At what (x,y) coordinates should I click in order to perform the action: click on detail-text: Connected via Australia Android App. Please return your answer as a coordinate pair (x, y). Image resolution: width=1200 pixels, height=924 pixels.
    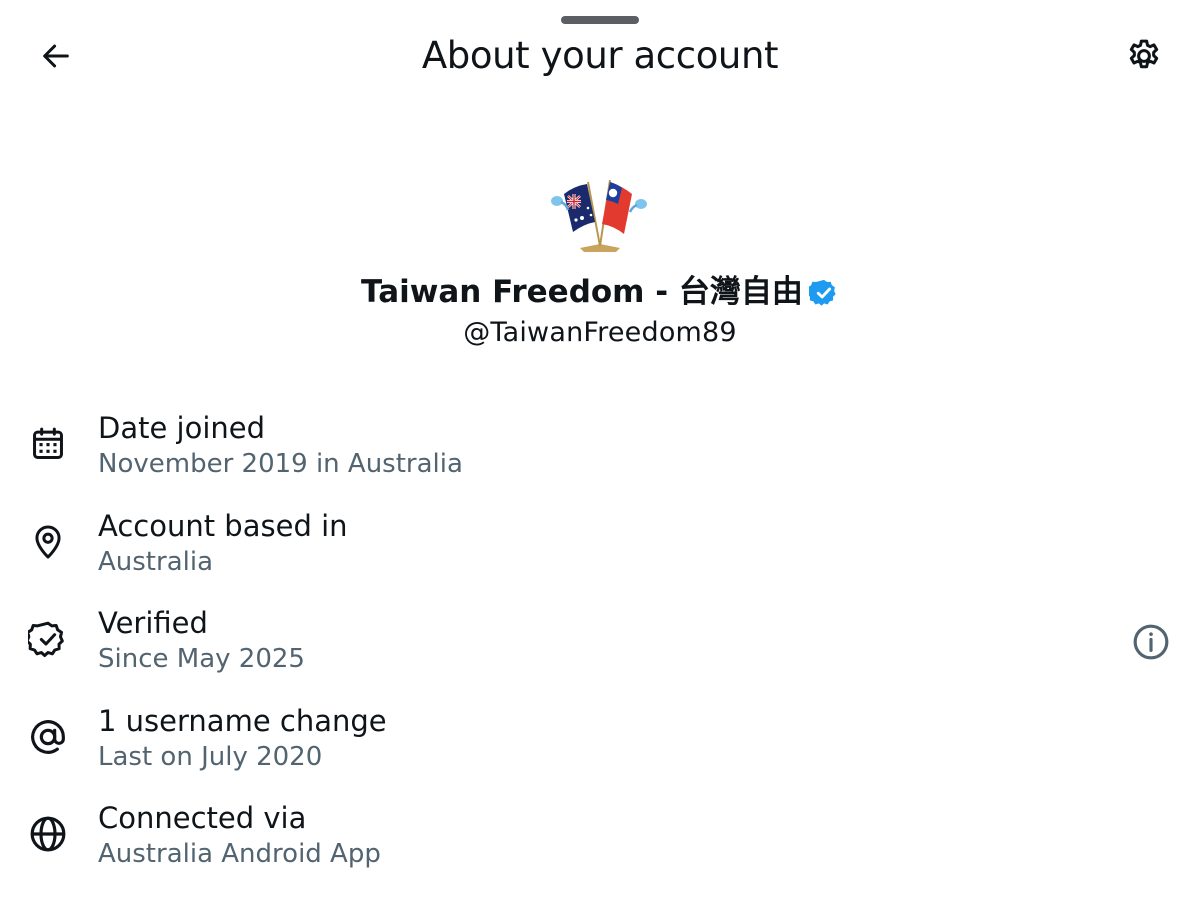
    Looking at the image, I should click on (239, 834).